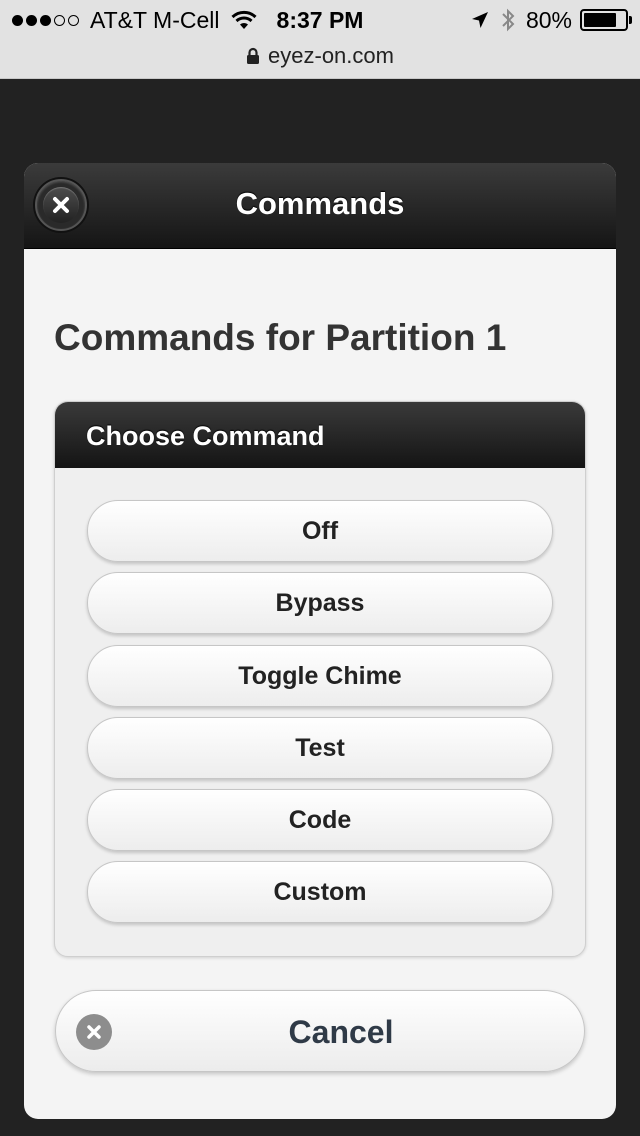  I want to click on cancel-label: Cancel, so click(341, 1032).